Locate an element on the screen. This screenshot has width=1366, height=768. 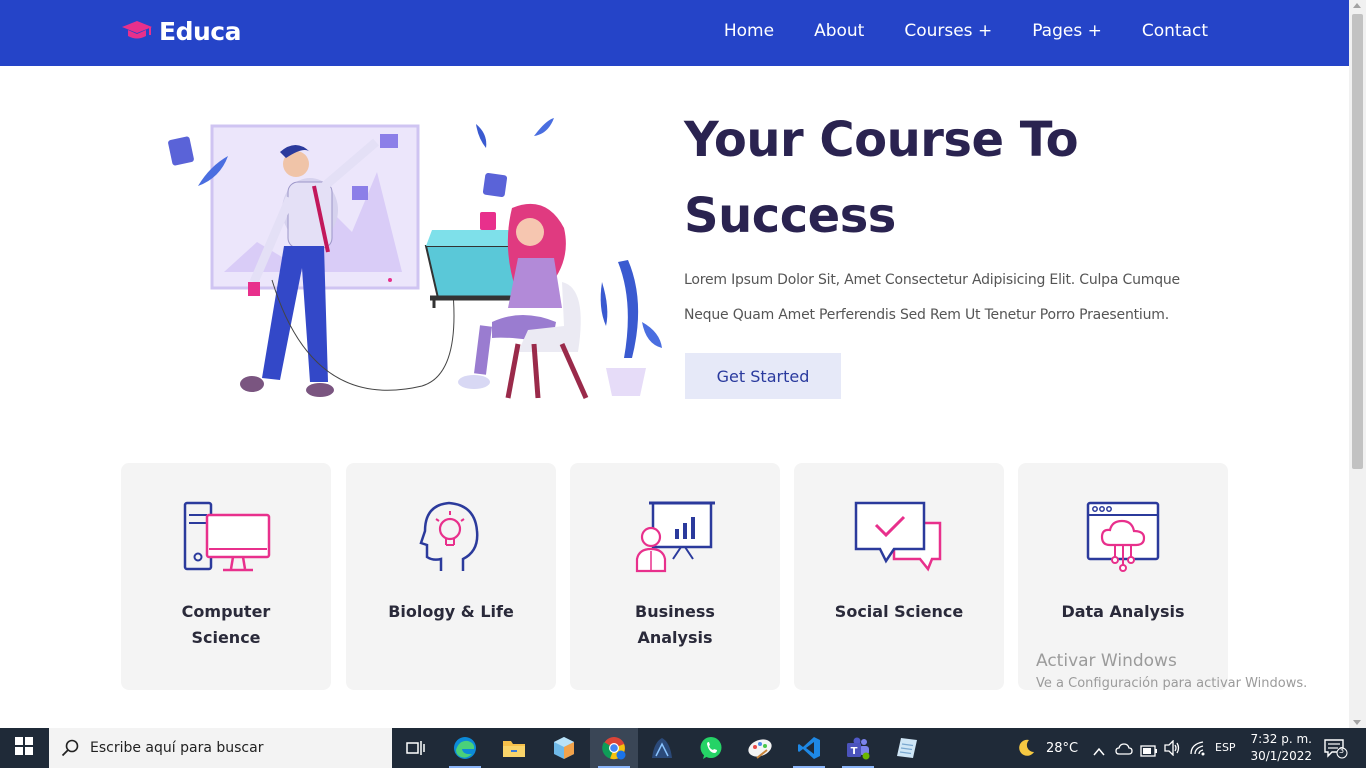
course-card-computer-science: Computer Science is located at coordinates (226, 576).